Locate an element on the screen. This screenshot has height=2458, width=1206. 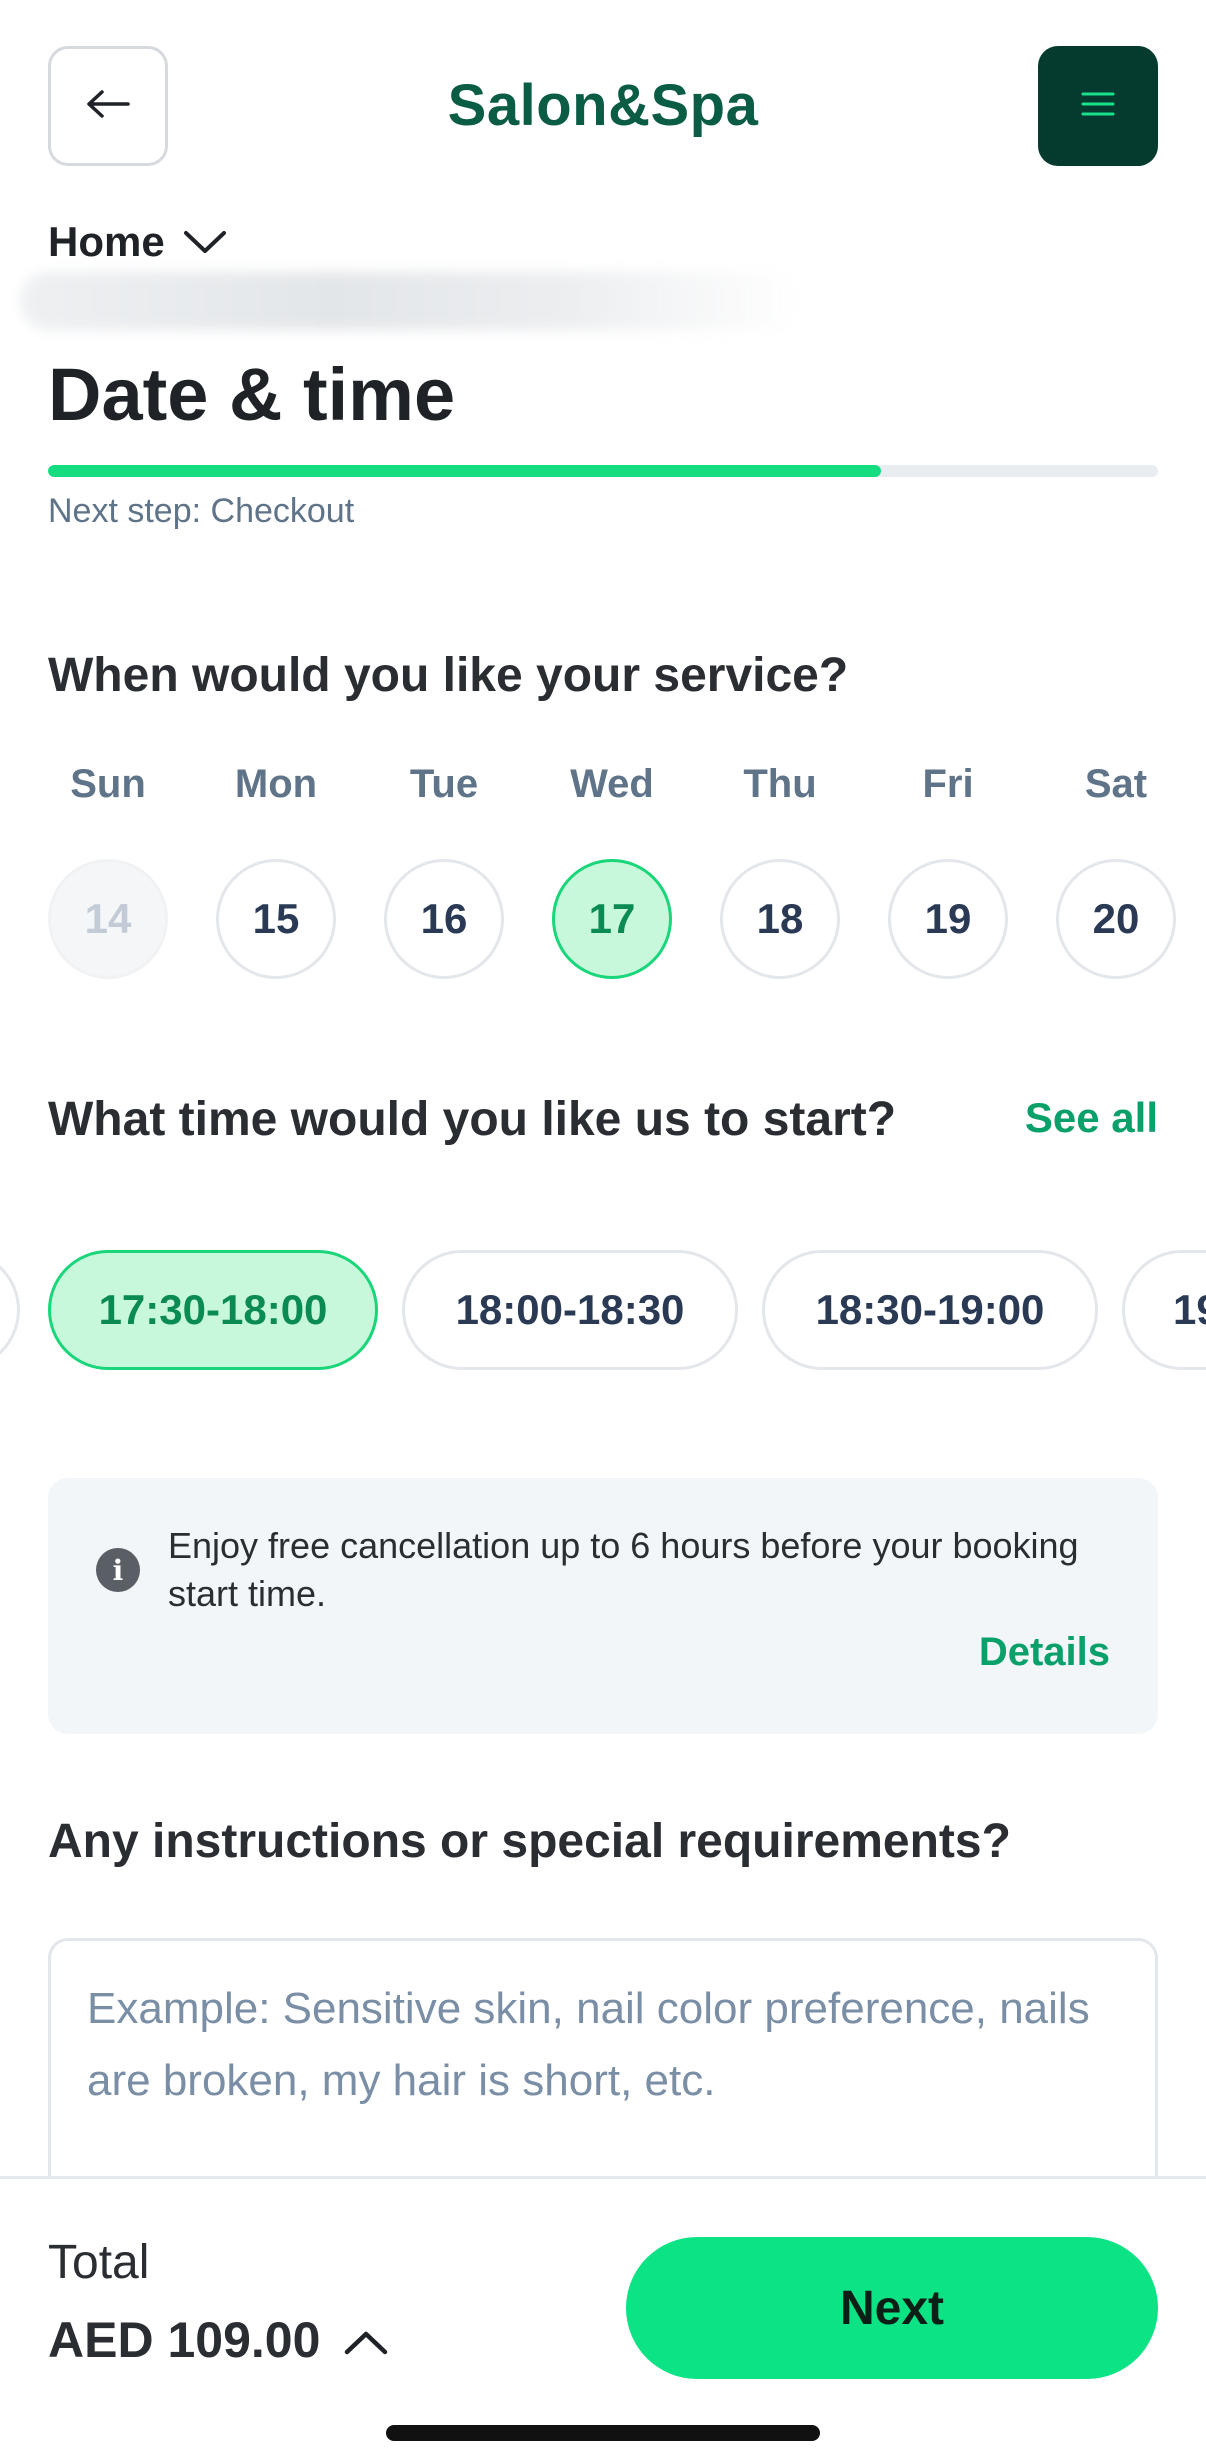
date-option-14: 14 is located at coordinates (108, 919).